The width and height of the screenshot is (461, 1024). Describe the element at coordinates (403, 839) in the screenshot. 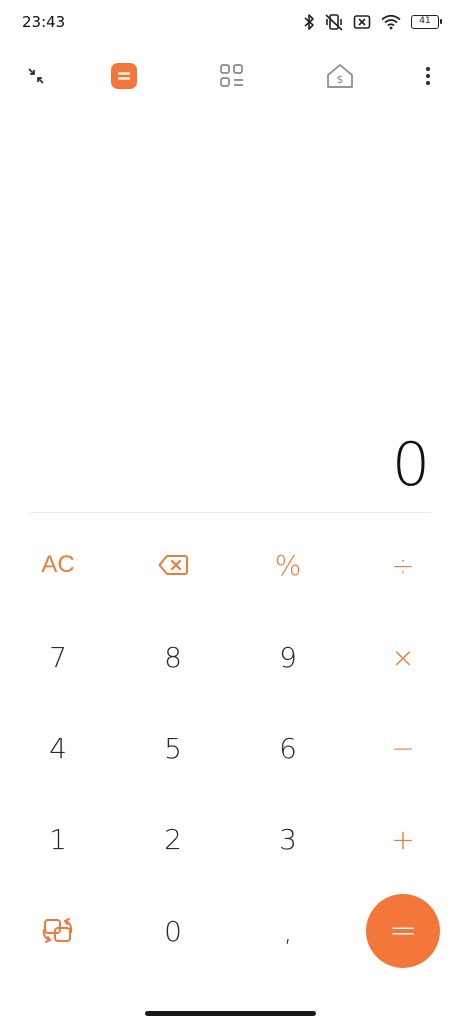

I see `plus-button: +` at that location.